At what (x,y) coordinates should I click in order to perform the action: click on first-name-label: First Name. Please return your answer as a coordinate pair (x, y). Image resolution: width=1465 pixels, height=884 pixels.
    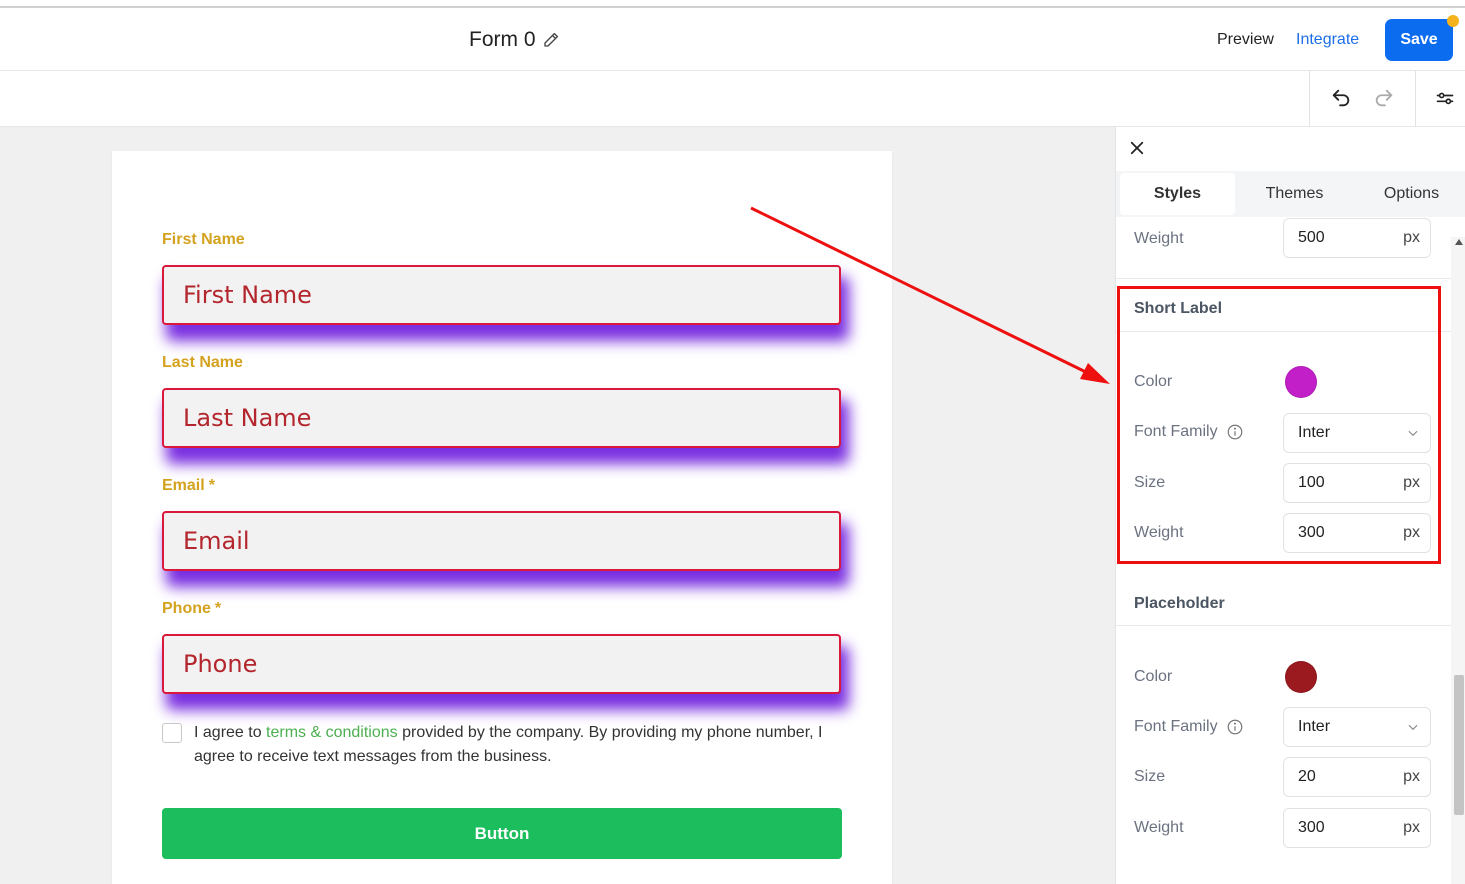
    Looking at the image, I should click on (203, 239).